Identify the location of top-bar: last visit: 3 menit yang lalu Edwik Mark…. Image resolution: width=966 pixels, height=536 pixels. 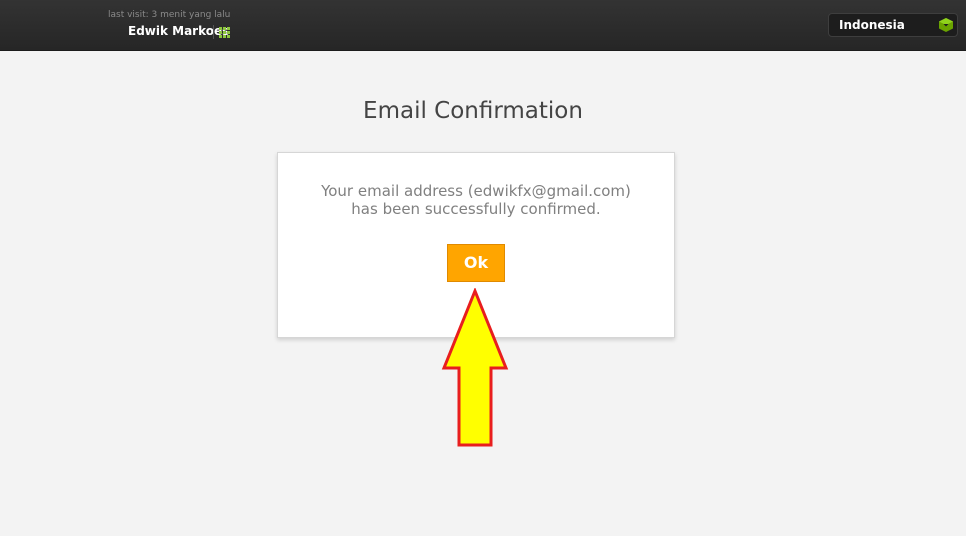
(483, 25).